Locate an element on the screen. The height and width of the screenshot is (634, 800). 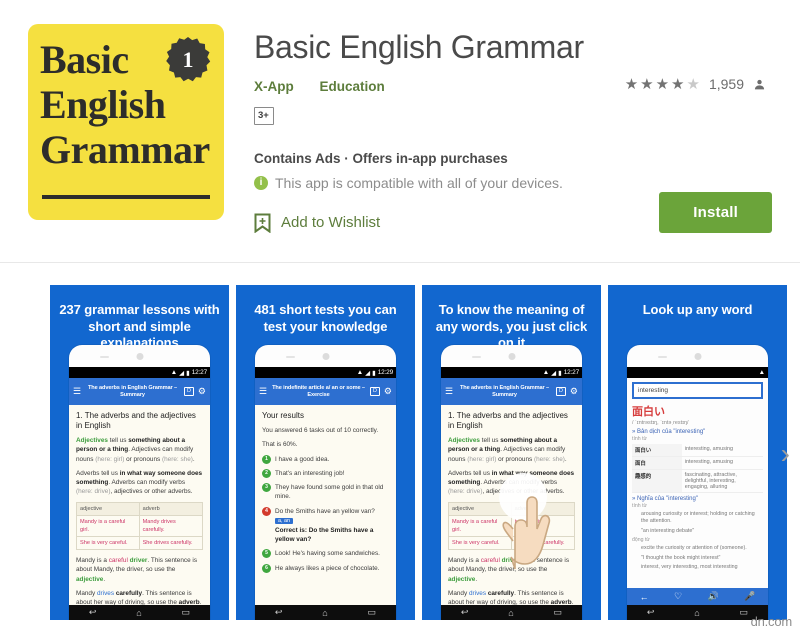
toolbar-title: The adverbs in English Grammar – Summary is located at coordinates (504, 391).